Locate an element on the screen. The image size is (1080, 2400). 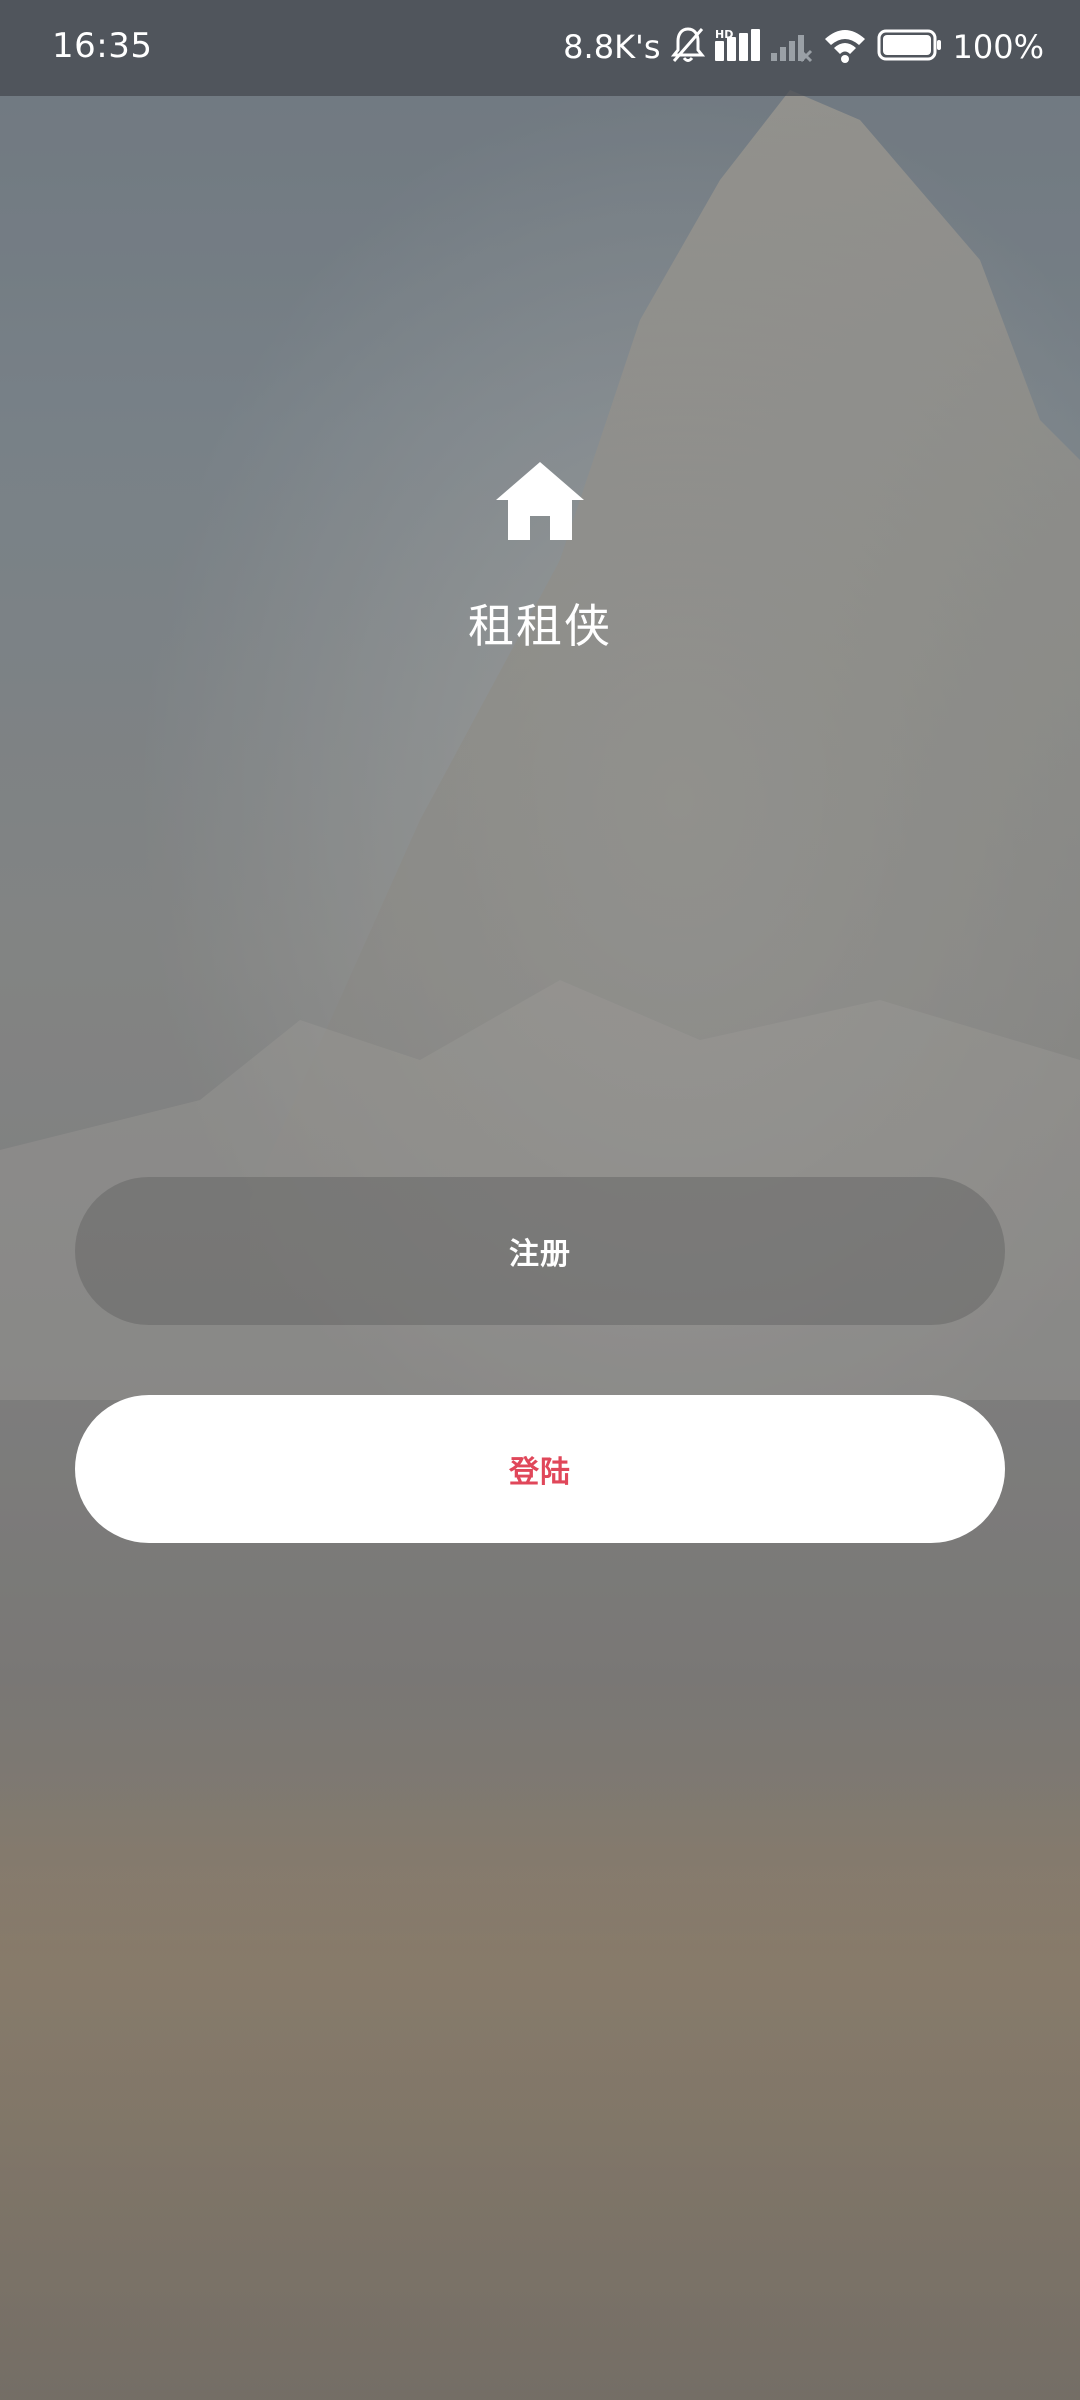
home-icon is located at coordinates (540, 501).